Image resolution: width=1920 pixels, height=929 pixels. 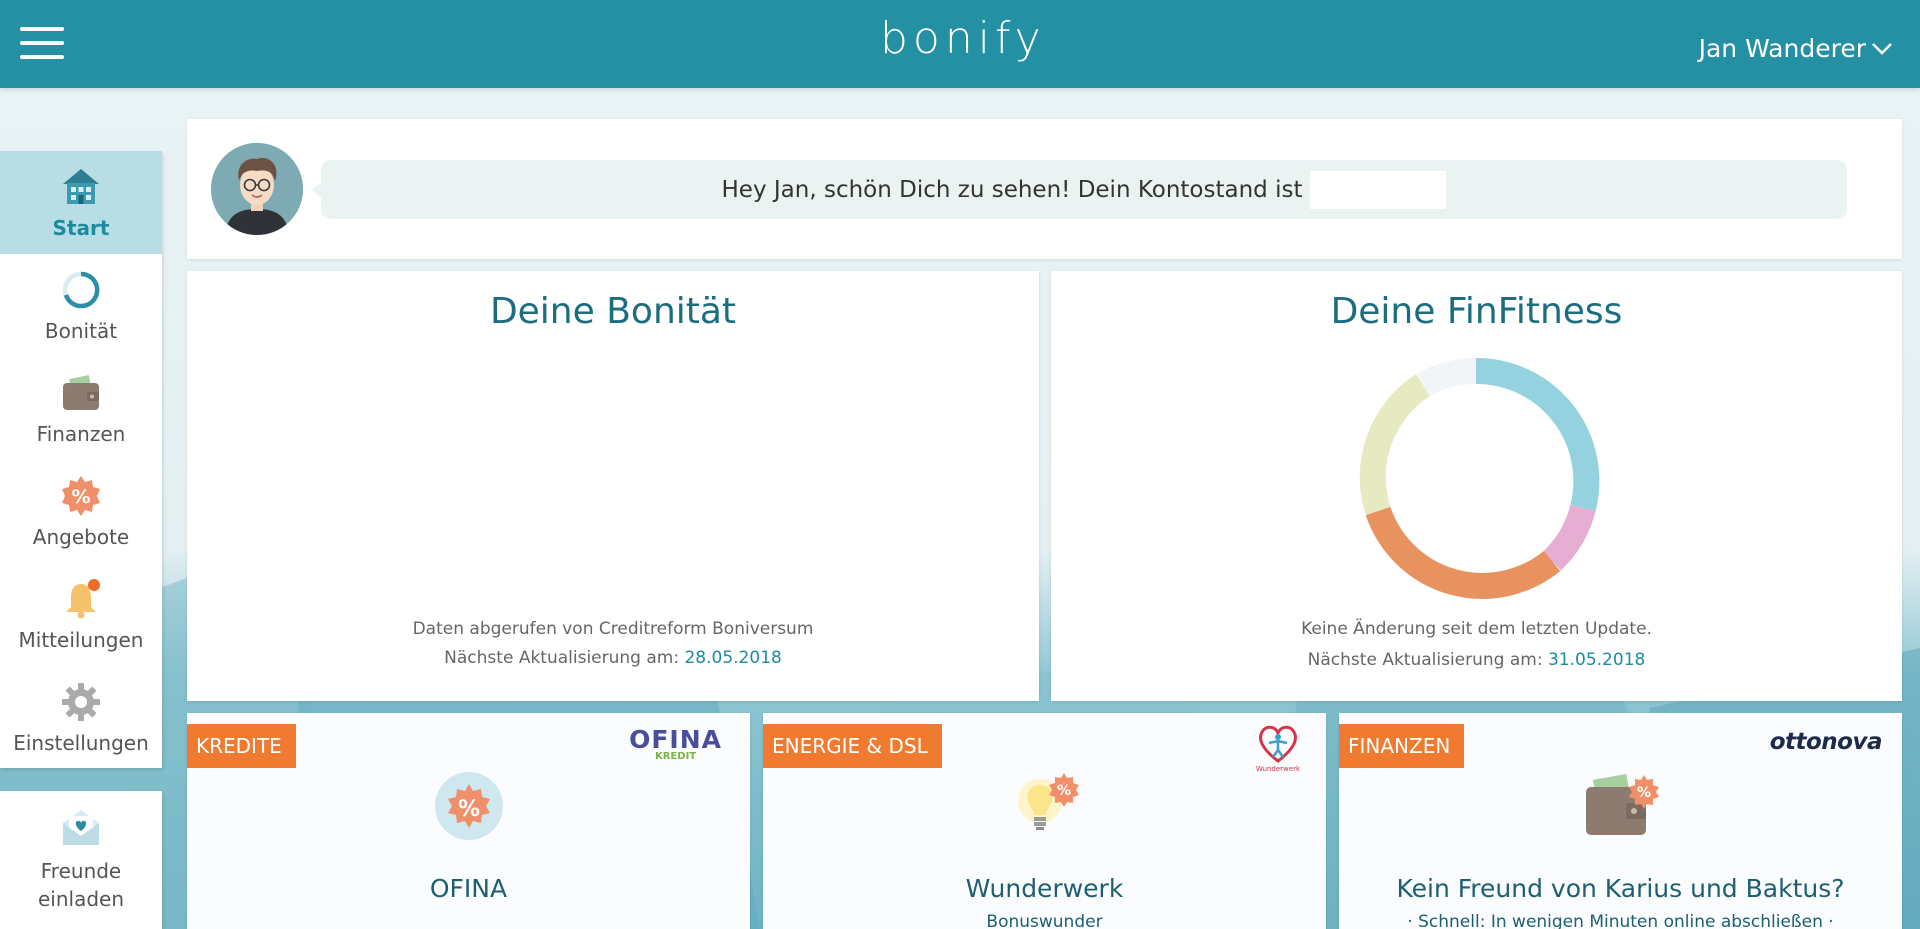 I want to click on avatar, so click(x=257, y=189).